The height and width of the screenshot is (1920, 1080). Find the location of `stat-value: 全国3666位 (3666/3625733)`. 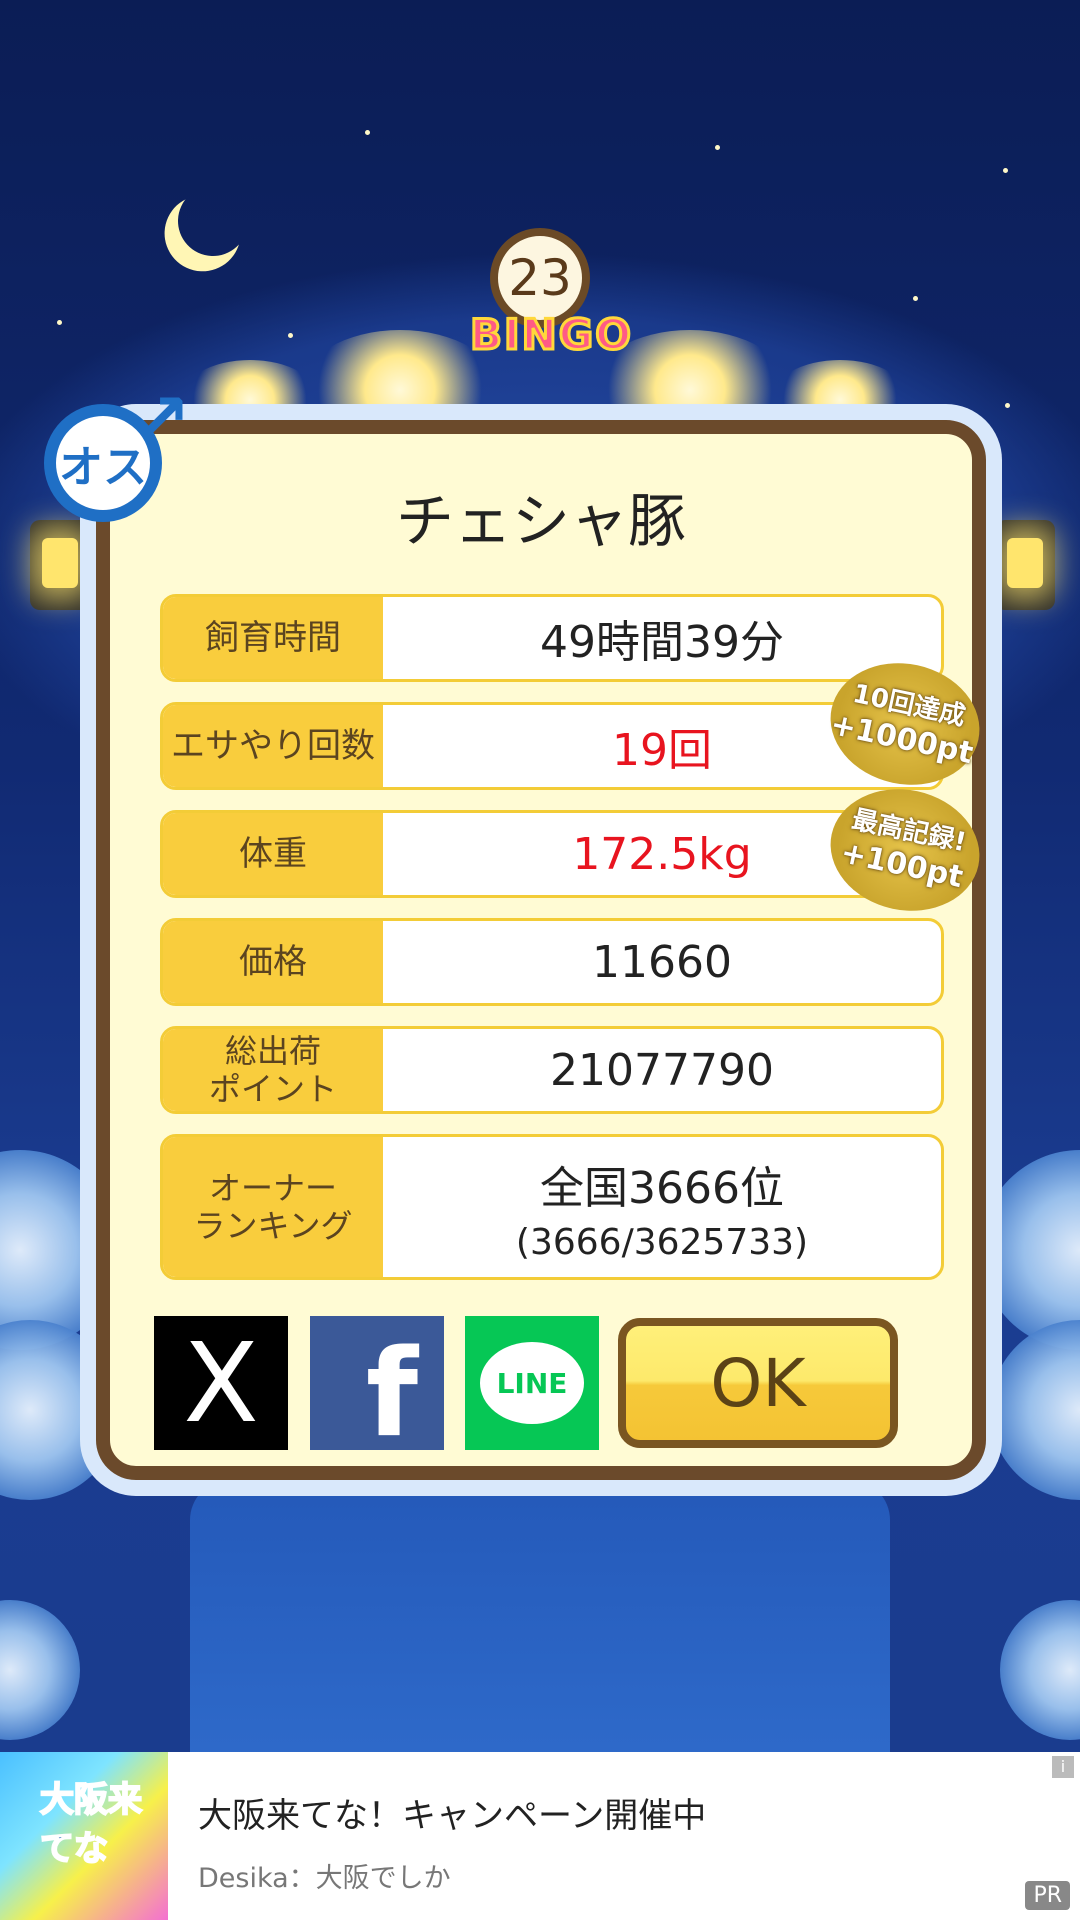

stat-value: 全国3666位 (3666/3625733) is located at coordinates (662, 1207).